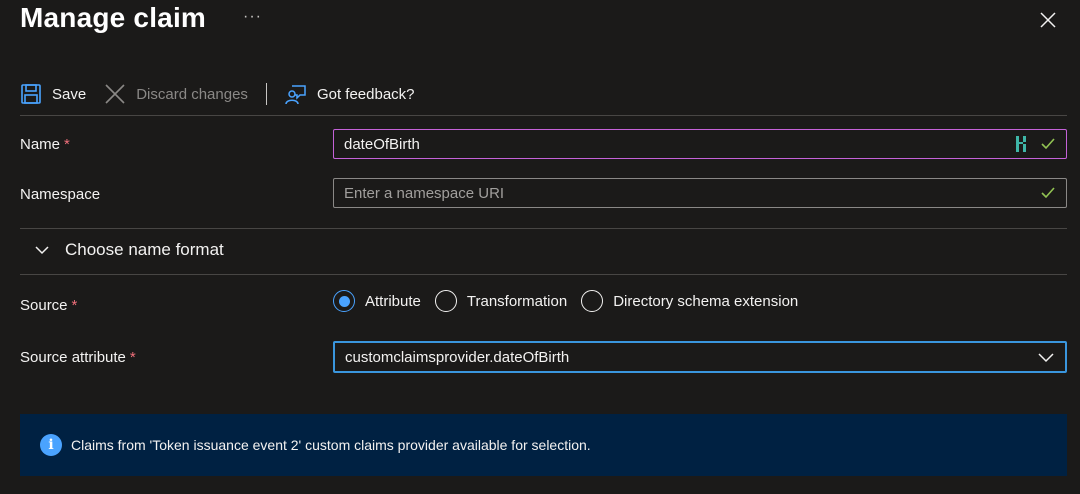 The image size is (1080, 494). Describe the element at coordinates (51, 445) in the screenshot. I see `info-icon: i` at that location.